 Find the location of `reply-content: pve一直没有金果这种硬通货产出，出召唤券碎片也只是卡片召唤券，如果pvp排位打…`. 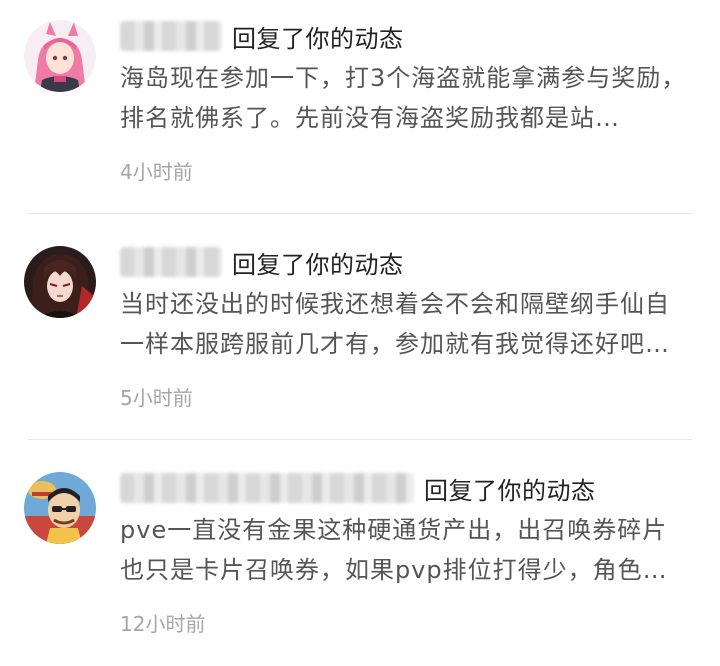

reply-content: pve一直没有金果这种硬通货产出，出召唤券碎片也只是卡片召唤券，如果pvp排位打… is located at coordinates (406, 550).